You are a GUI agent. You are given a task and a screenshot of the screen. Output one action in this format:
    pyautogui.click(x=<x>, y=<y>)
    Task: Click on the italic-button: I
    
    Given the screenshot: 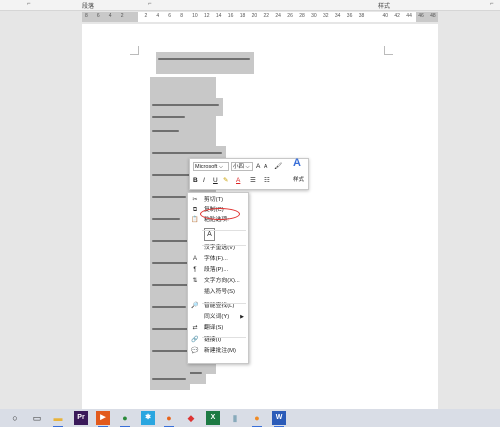 What is the action you would take?
    pyautogui.click(x=204, y=180)
    